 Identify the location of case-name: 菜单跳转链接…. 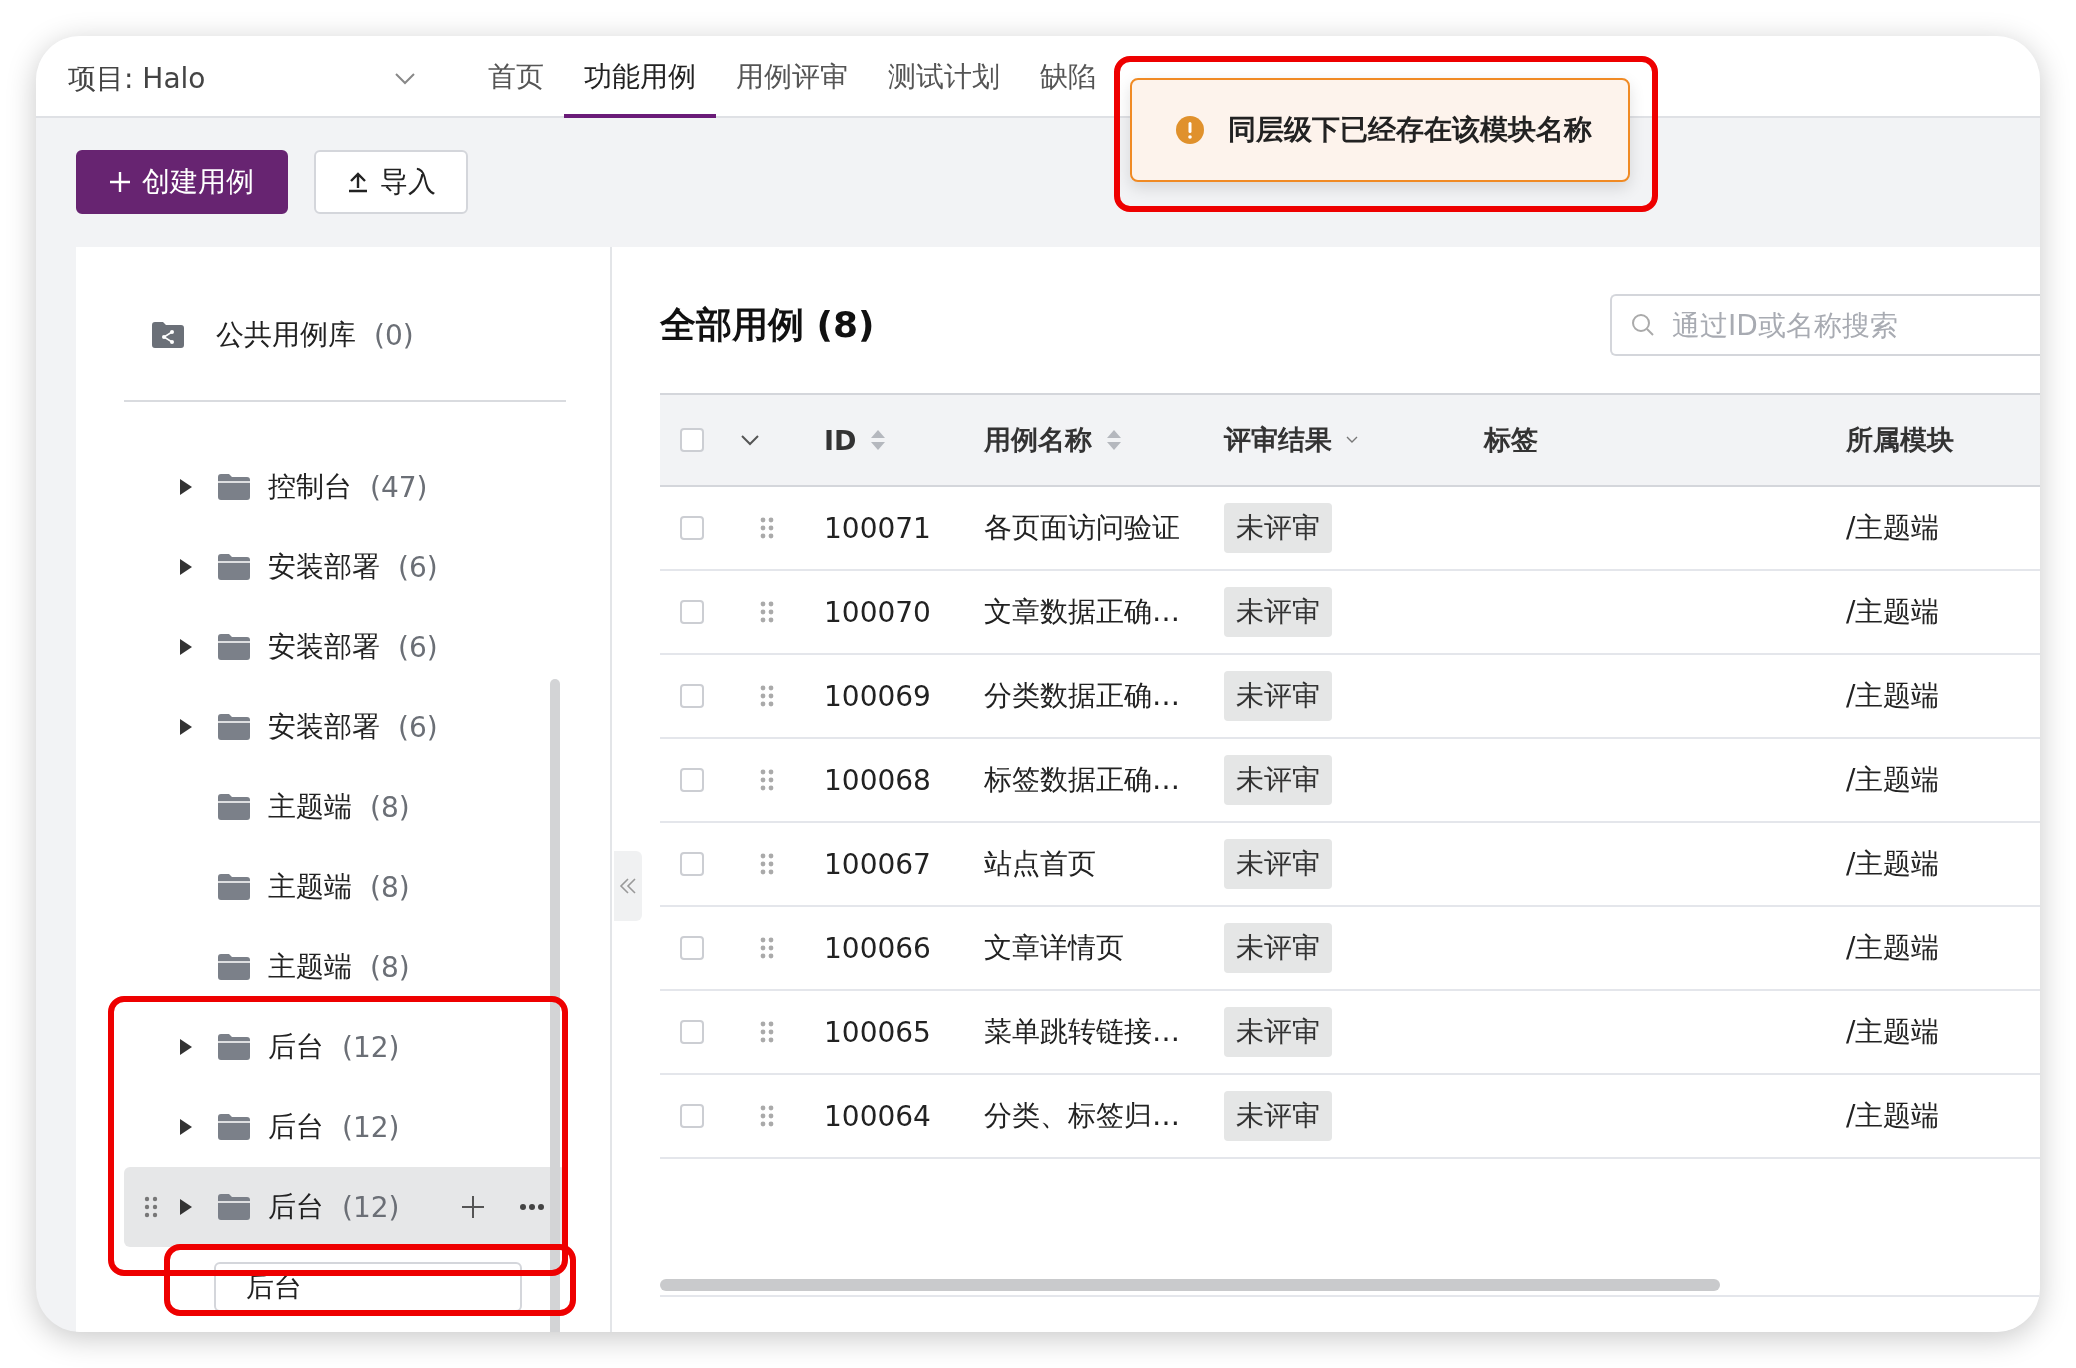
(1082, 1032).